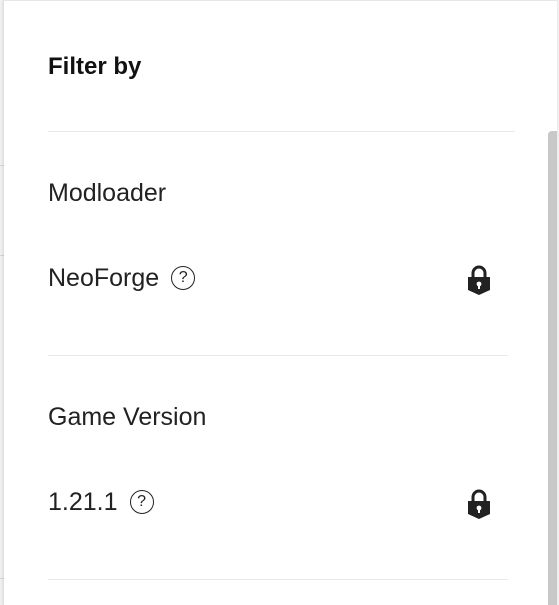  I want to click on filter-value-modloader: NeoForge, so click(104, 277).